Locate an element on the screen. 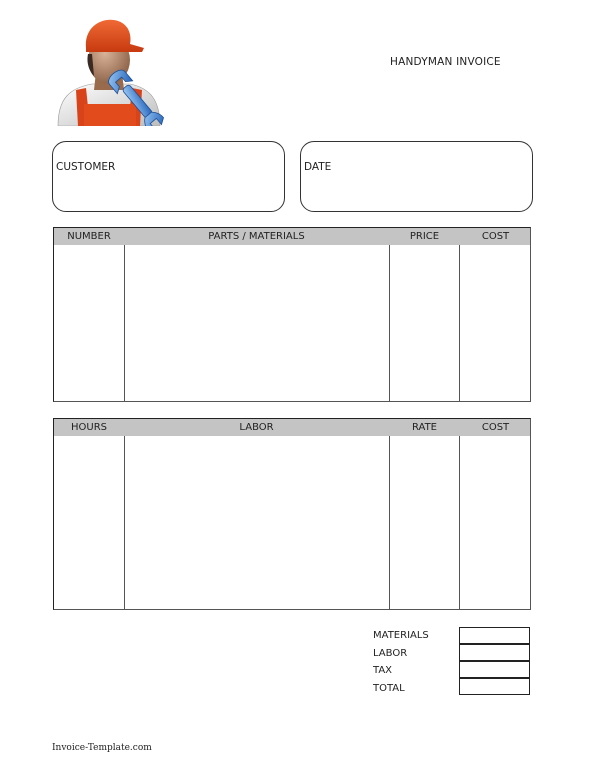  rate-column-cell is located at coordinates (424, 522).